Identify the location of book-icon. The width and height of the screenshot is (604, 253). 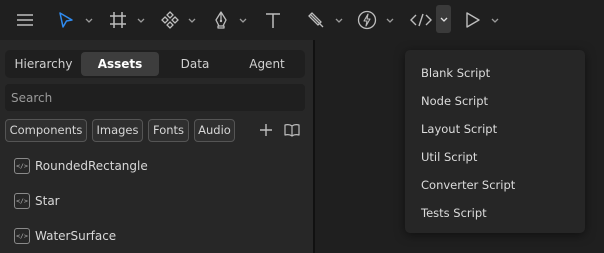
(292, 130).